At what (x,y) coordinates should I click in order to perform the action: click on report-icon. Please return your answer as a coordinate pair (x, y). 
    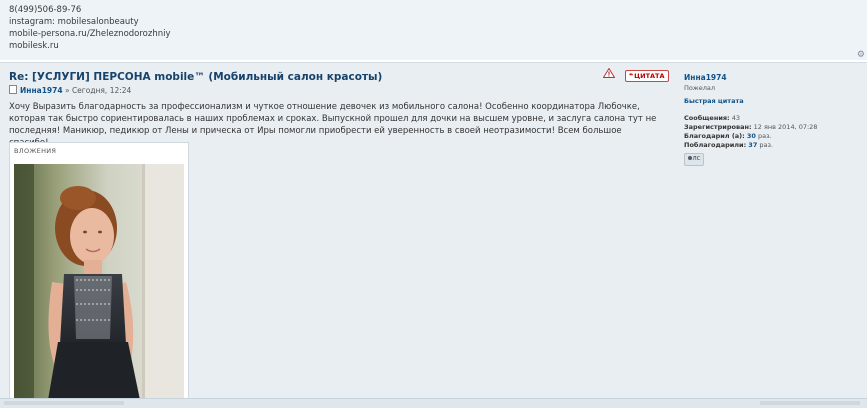
    Looking at the image, I should click on (609, 73).